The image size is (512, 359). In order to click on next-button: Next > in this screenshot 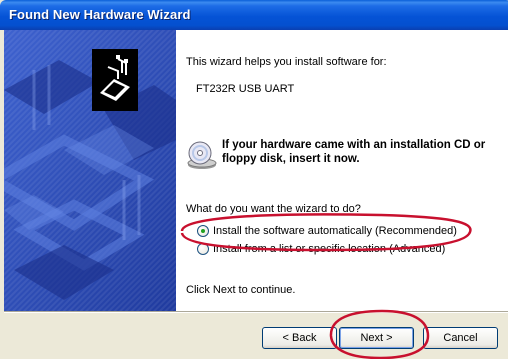, I will do `click(376, 338)`.